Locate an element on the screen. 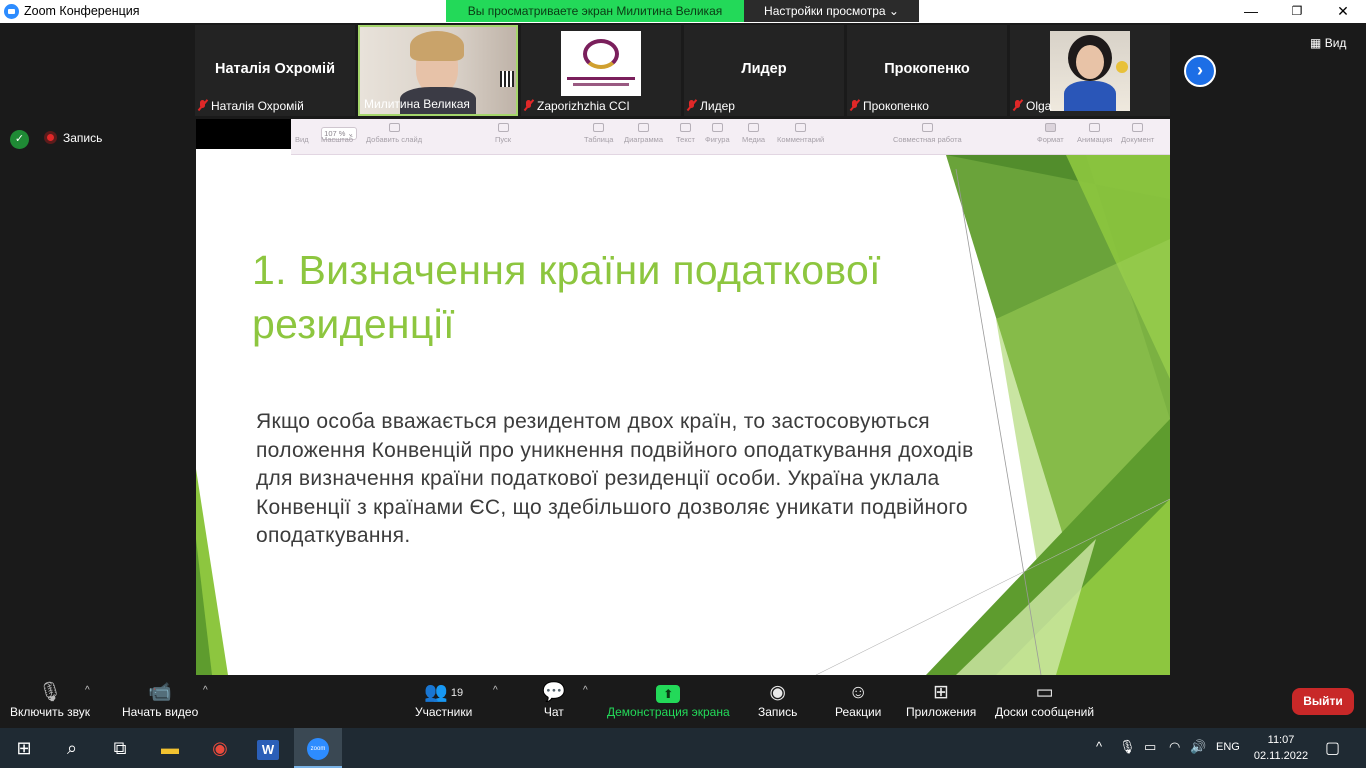 This screenshot has height=768, width=1366. next-page-button: › is located at coordinates (1200, 71).